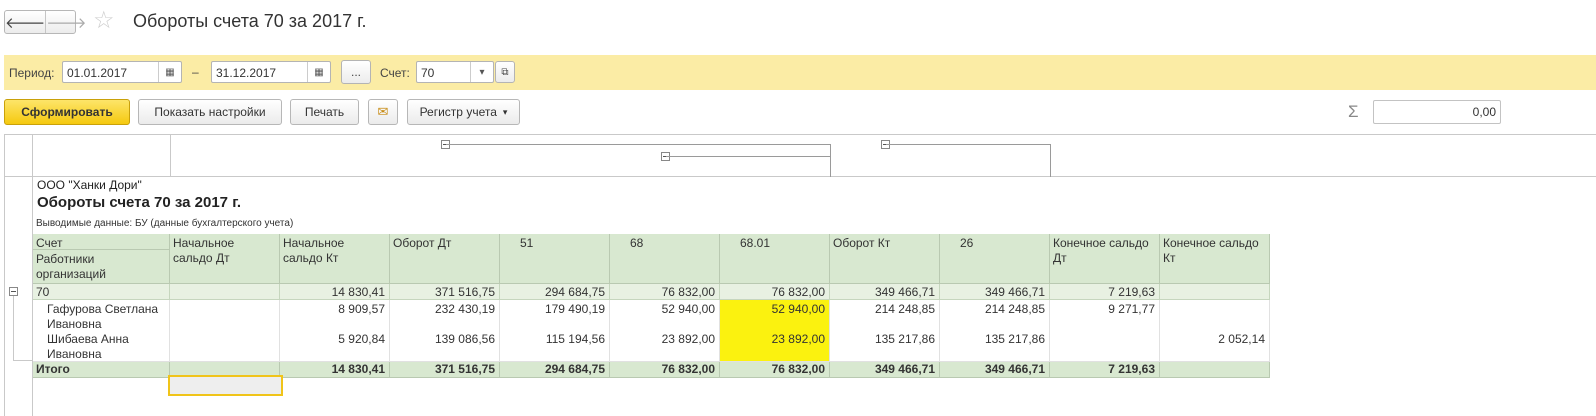 The height and width of the screenshot is (416, 1596). I want to click on header-col: 26, so click(995, 259).